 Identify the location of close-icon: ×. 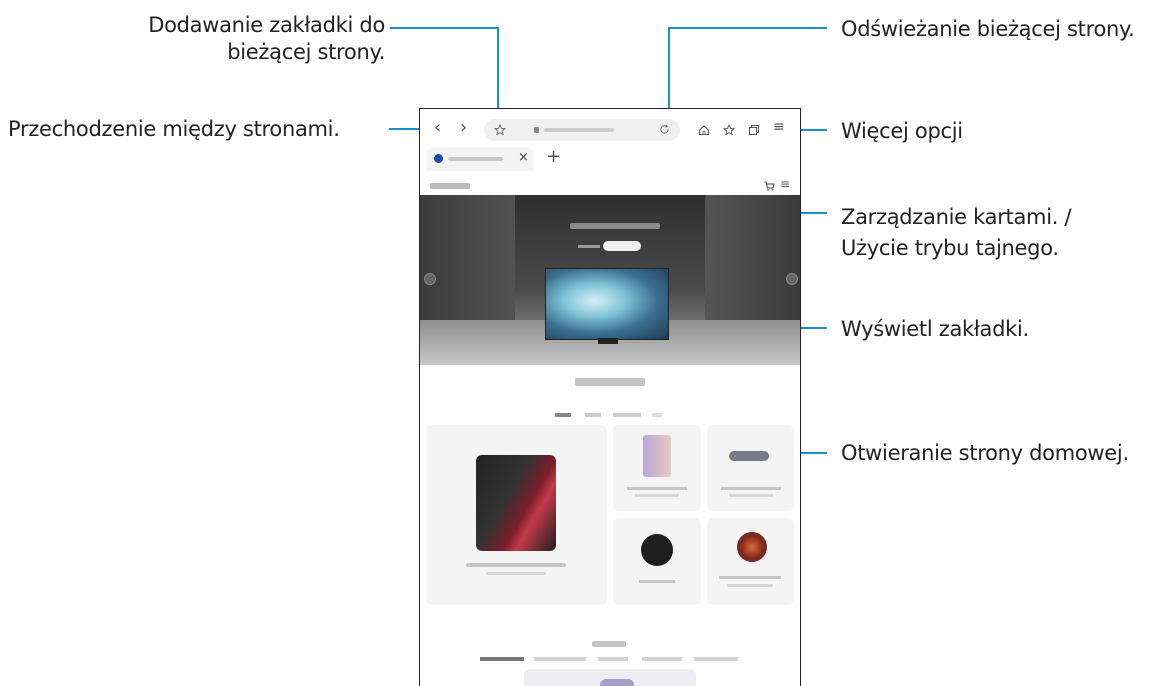
(523, 157).